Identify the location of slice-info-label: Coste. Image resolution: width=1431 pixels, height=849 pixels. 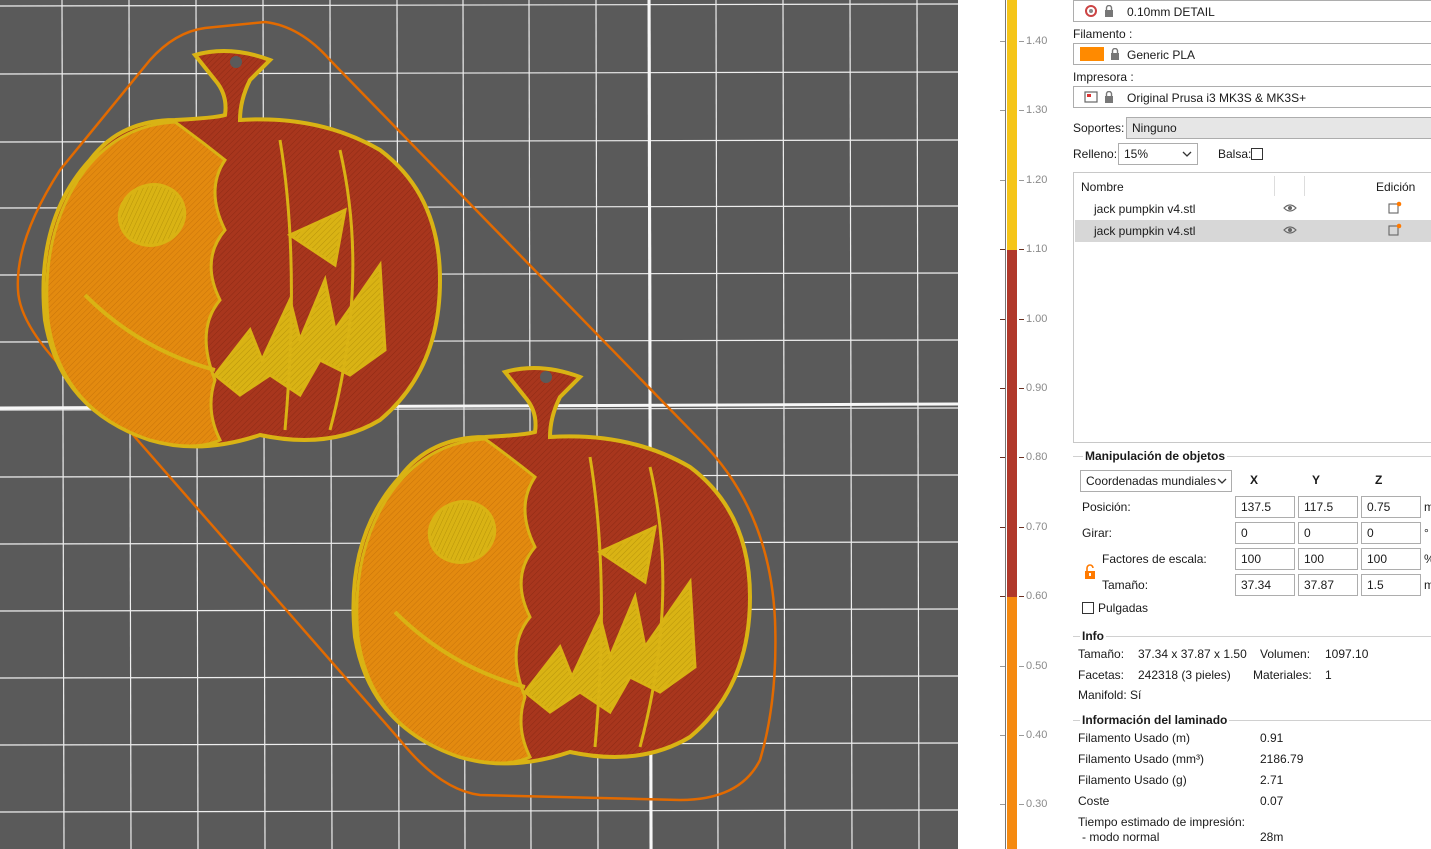
(1094, 801).